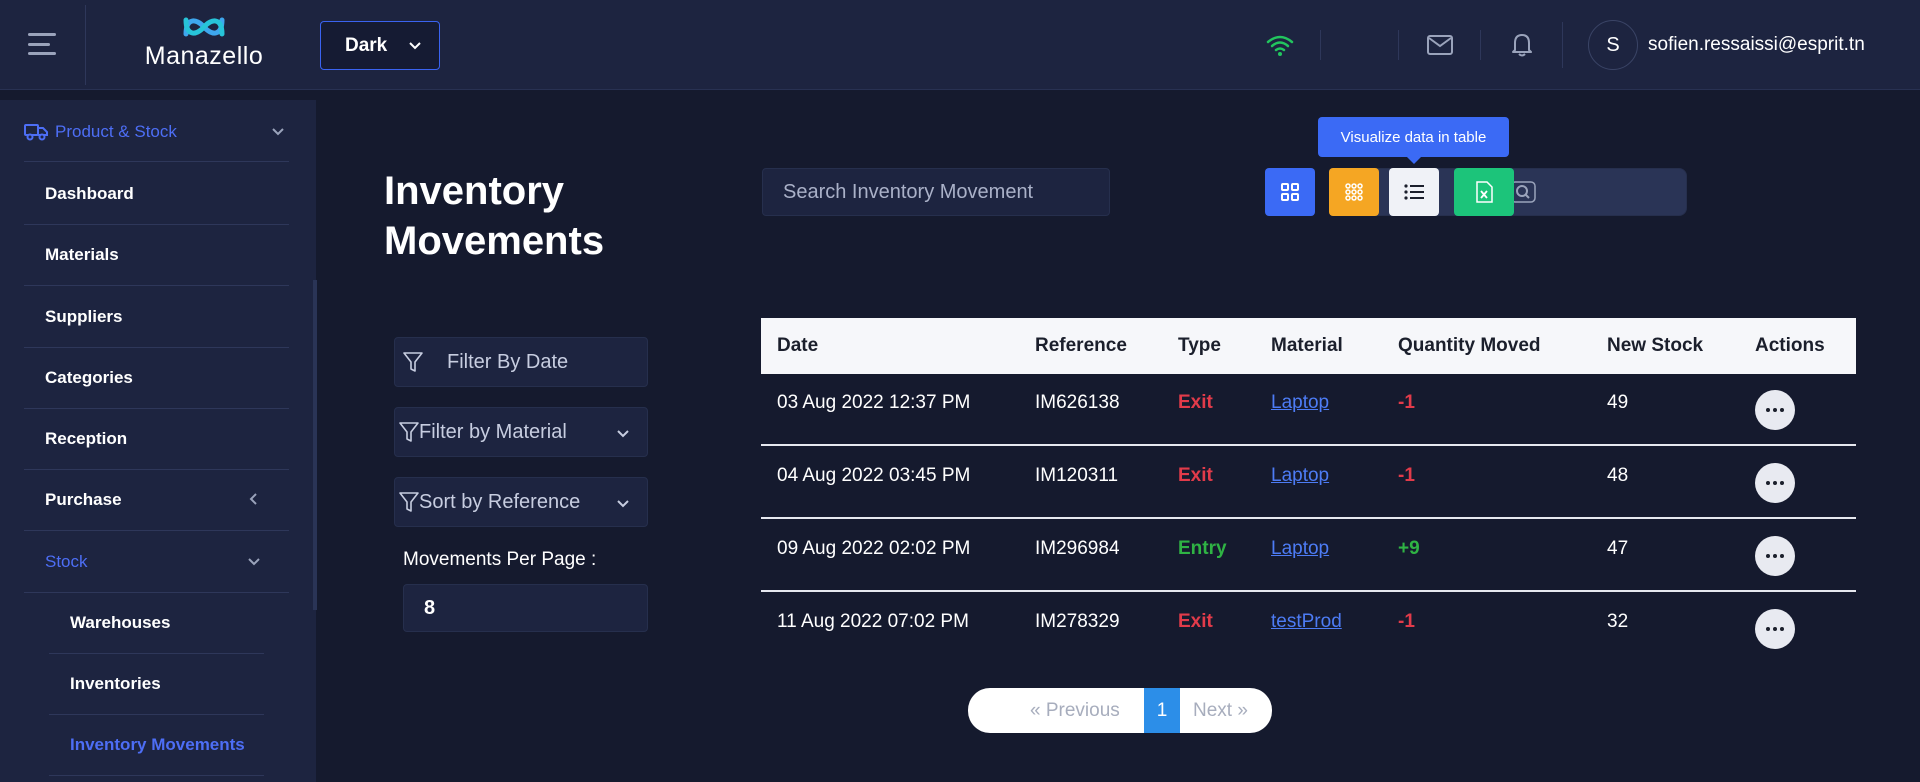 The width and height of the screenshot is (1920, 782). What do you see at coordinates (1077, 621) in the screenshot?
I see `cell-reference: IM278329` at bounding box center [1077, 621].